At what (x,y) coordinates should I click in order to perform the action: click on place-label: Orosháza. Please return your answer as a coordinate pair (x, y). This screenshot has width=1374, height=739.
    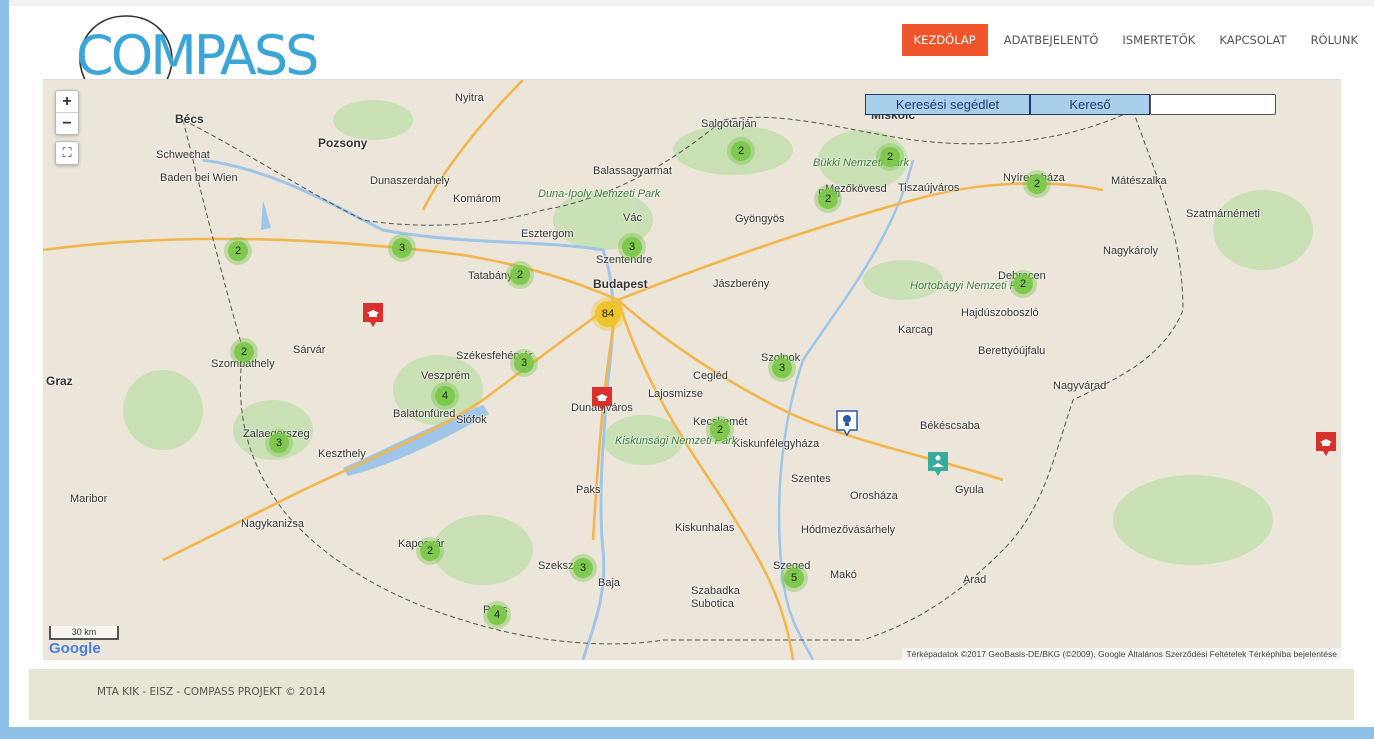
    Looking at the image, I should click on (874, 496).